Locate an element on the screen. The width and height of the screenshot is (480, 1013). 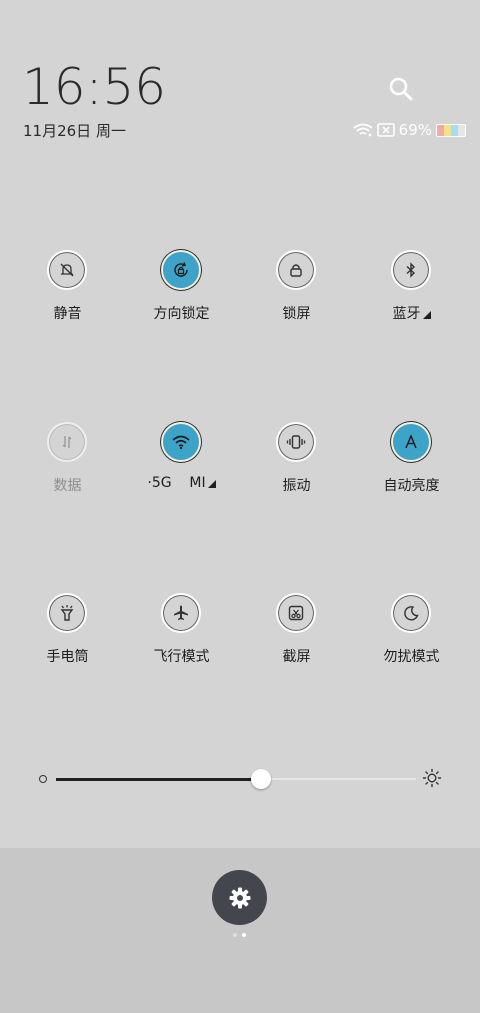
lock-icon is located at coordinates (296, 270).